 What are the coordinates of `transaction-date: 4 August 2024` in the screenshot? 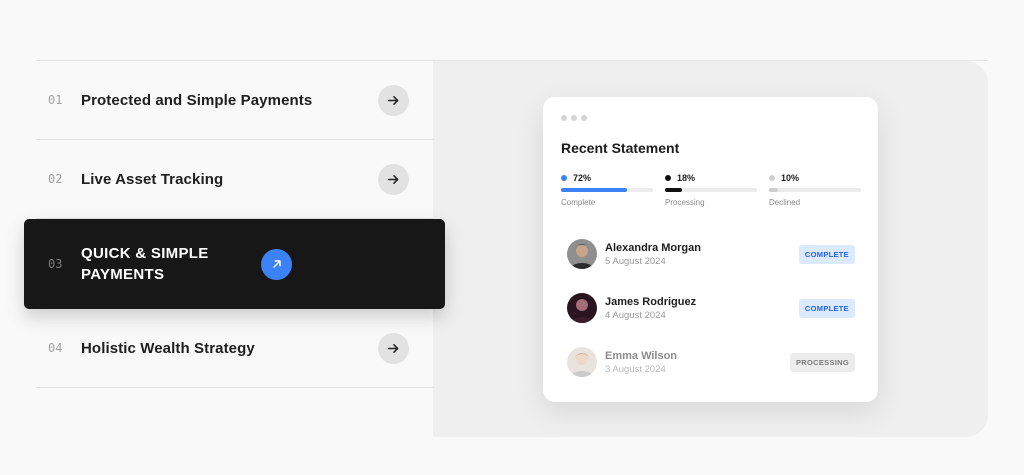 It's located at (635, 315).